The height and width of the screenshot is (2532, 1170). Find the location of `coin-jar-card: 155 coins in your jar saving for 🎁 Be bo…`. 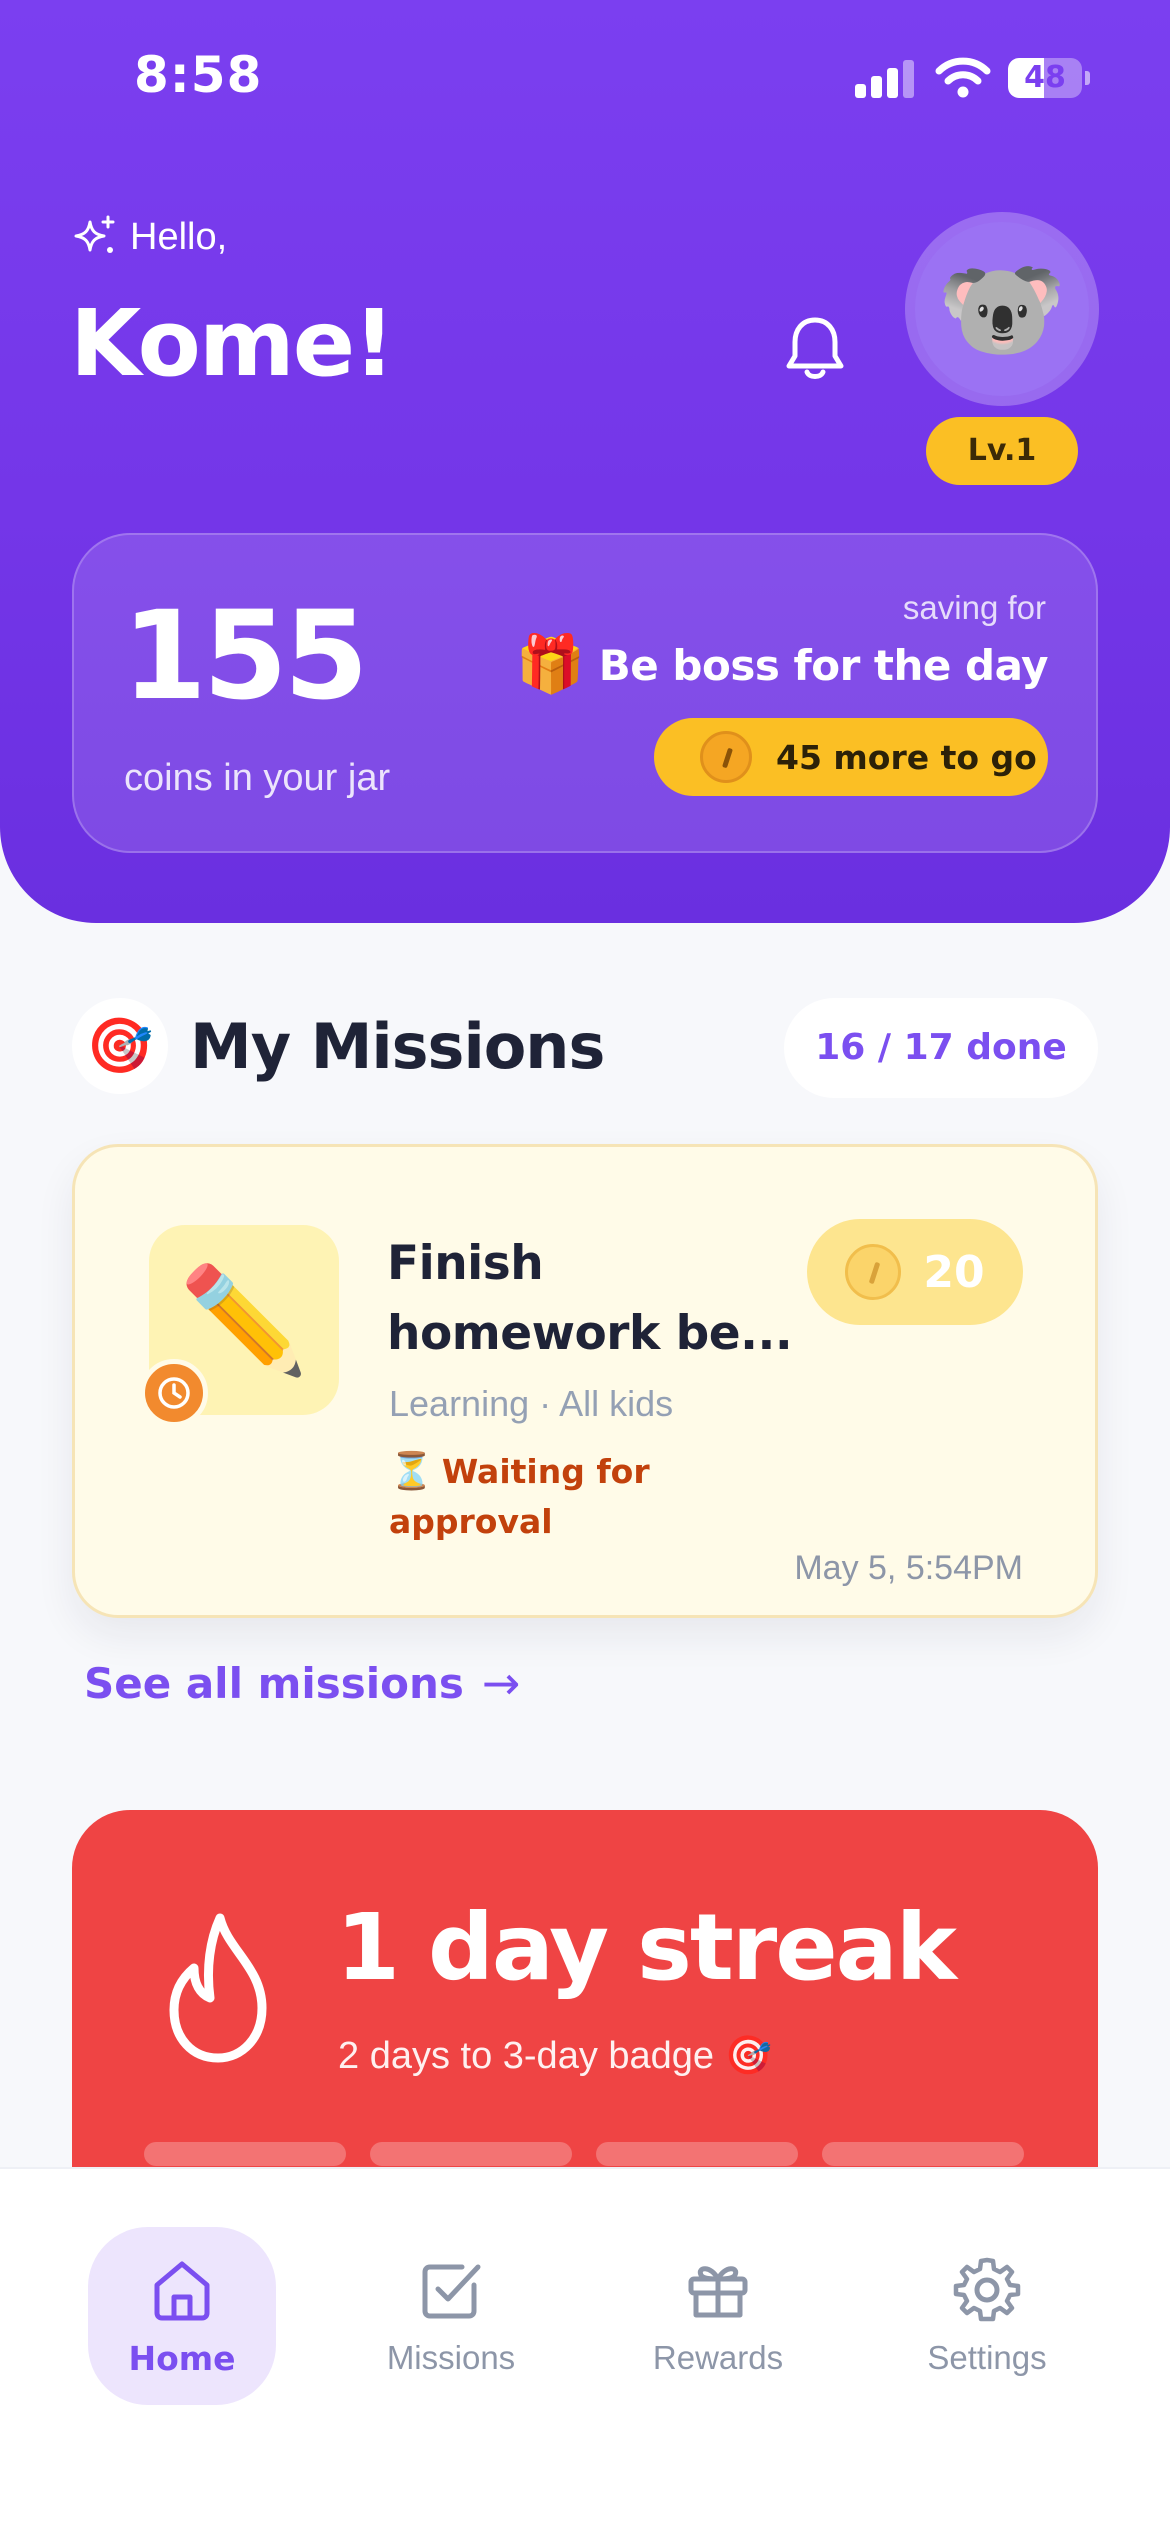

coin-jar-card: 155 coins in your jar saving for 🎁 Be bo… is located at coordinates (585, 693).